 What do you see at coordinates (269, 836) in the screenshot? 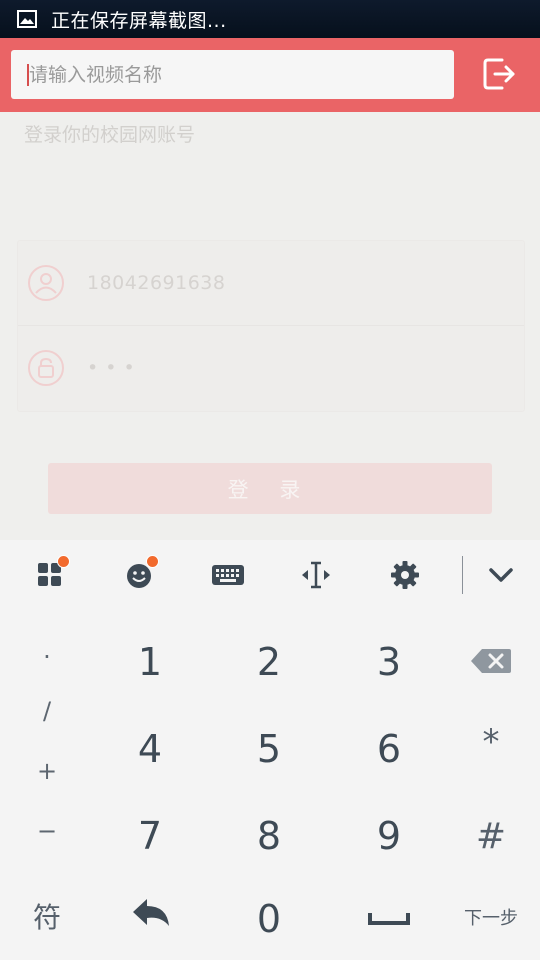
I see `key-8: 8` at bounding box center [269, 836].